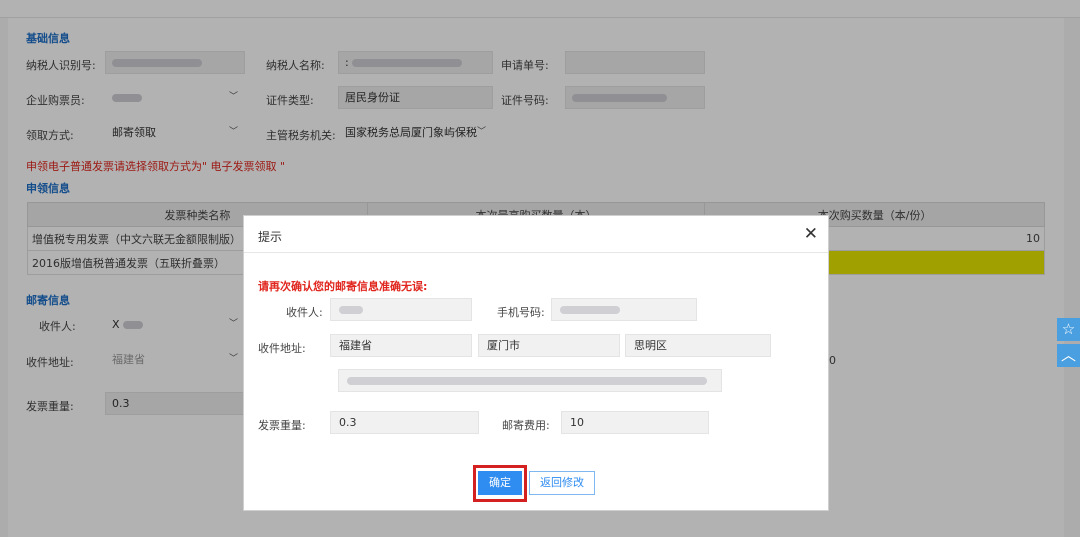 Image resolution: width=1080 pixels, height=537 pixels. I want to click on dlg-street-field, so click(530, 380).